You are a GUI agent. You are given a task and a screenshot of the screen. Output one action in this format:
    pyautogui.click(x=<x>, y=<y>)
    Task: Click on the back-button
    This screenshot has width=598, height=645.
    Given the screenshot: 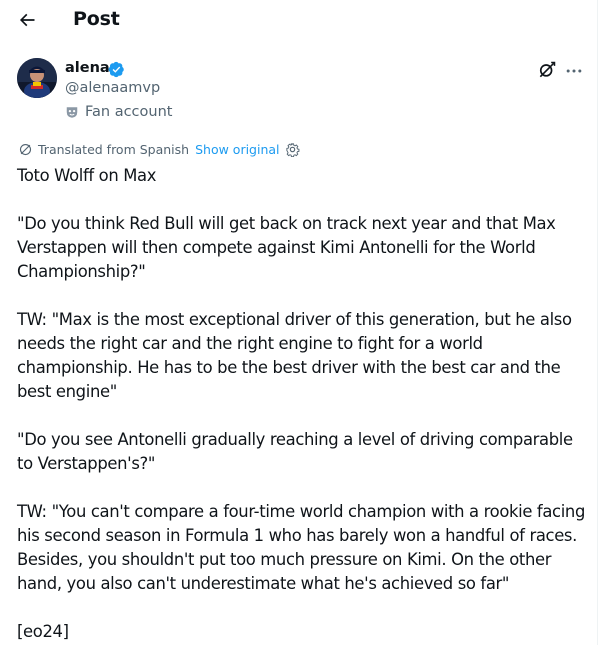 What is the action you would take?
    pyautogui.click(x=27, y=20)
    